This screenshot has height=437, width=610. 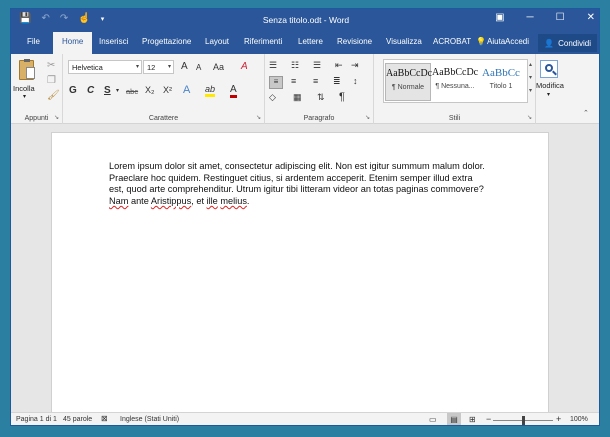 I want to click on style-heading-1: AaBbCc Titolo 1, so click(x=501, y=76).